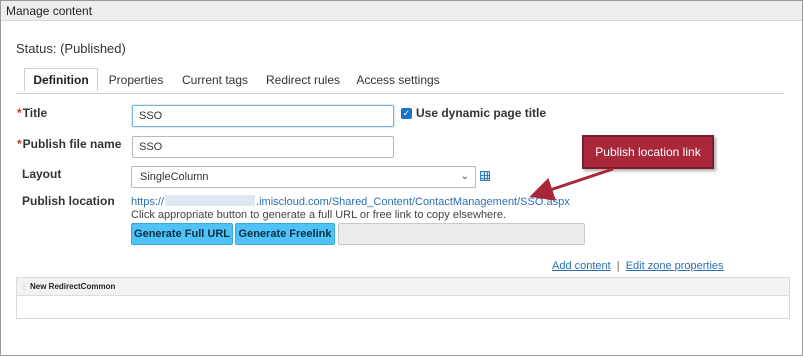  Describe the element at coordinates (571, 184) in the screenshot. I see `annotation-arrow-icon` at that location.